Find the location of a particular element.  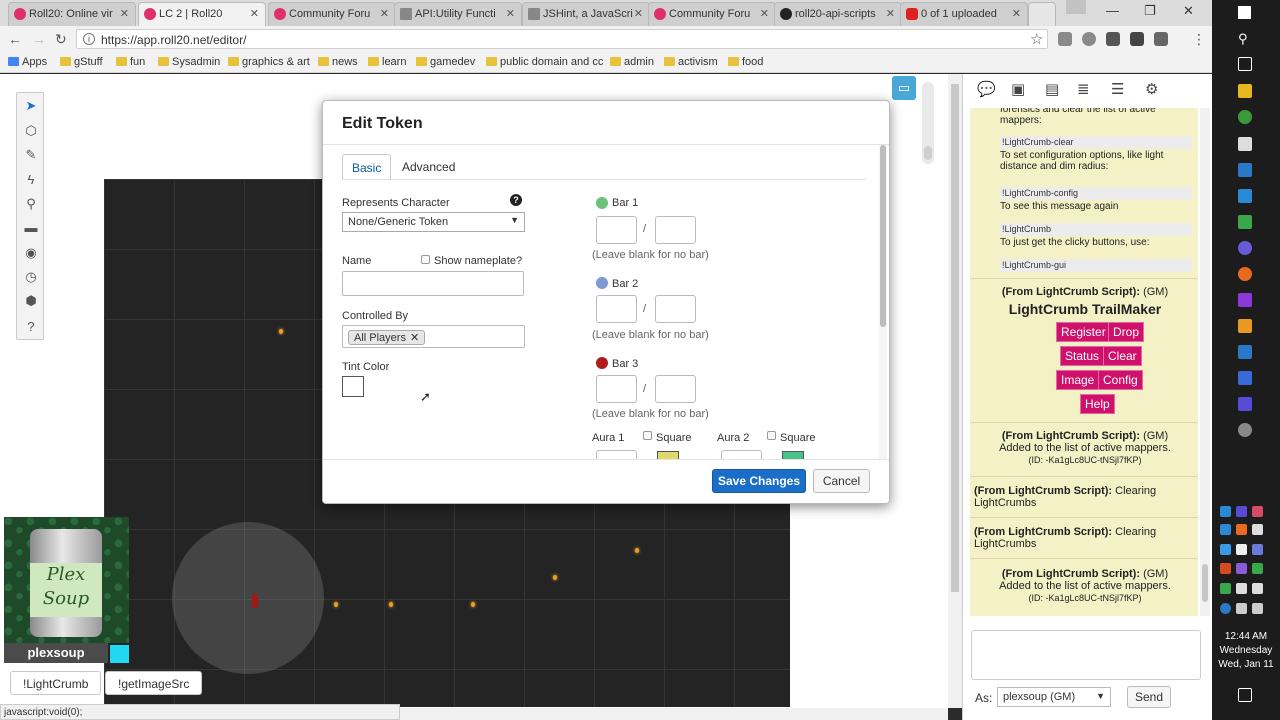

minimize-icon: — is located at coordinates (1112, 10).